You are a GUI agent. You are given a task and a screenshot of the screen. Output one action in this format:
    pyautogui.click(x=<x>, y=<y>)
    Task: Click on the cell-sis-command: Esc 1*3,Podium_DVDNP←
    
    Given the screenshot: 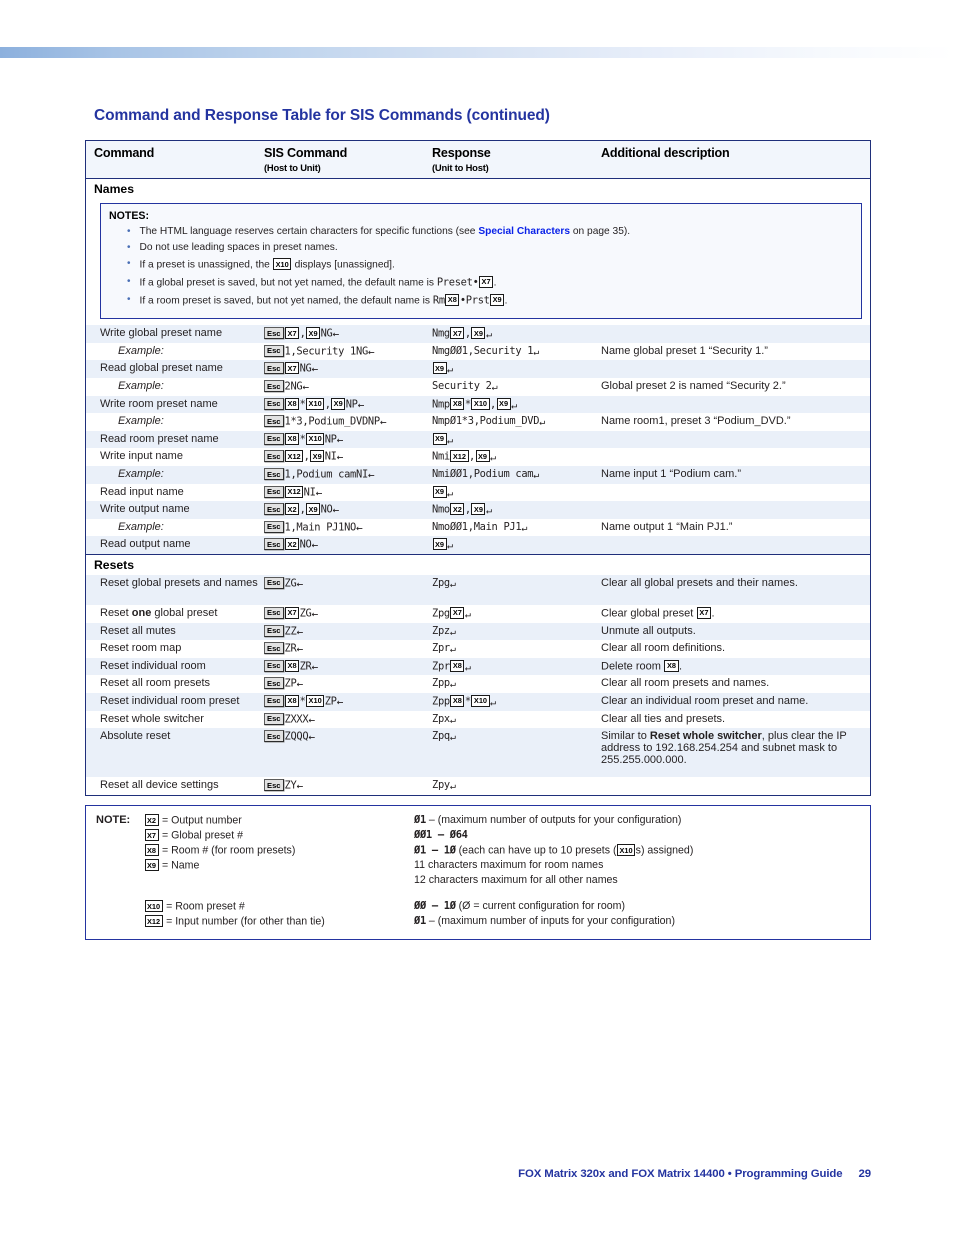 What is the action you would take?
    pyautogui.click(x=347, y=422)
    